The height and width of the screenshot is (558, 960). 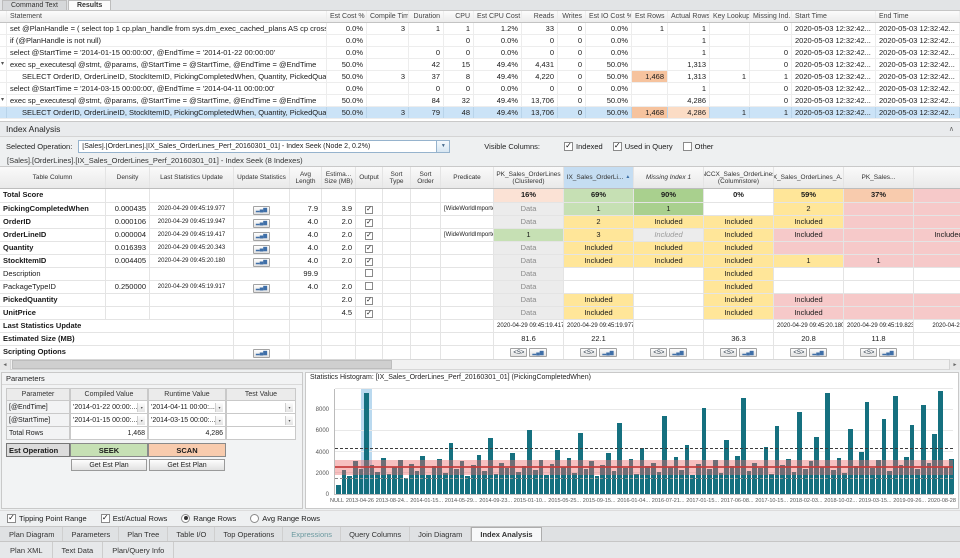 I want to click on tab-plan-xml: Plan XML, so click(x=27, y=550).